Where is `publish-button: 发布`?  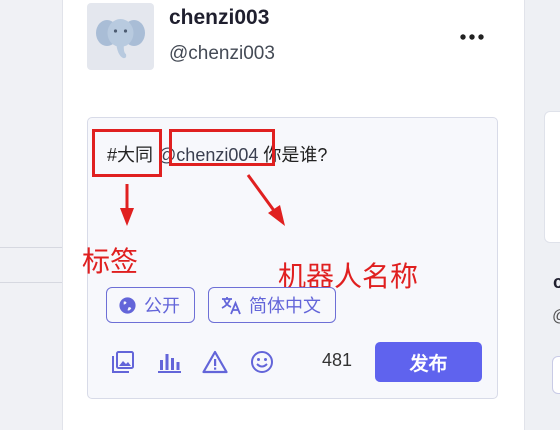
publish-button: 发布 is located at coordinates (428, 362).